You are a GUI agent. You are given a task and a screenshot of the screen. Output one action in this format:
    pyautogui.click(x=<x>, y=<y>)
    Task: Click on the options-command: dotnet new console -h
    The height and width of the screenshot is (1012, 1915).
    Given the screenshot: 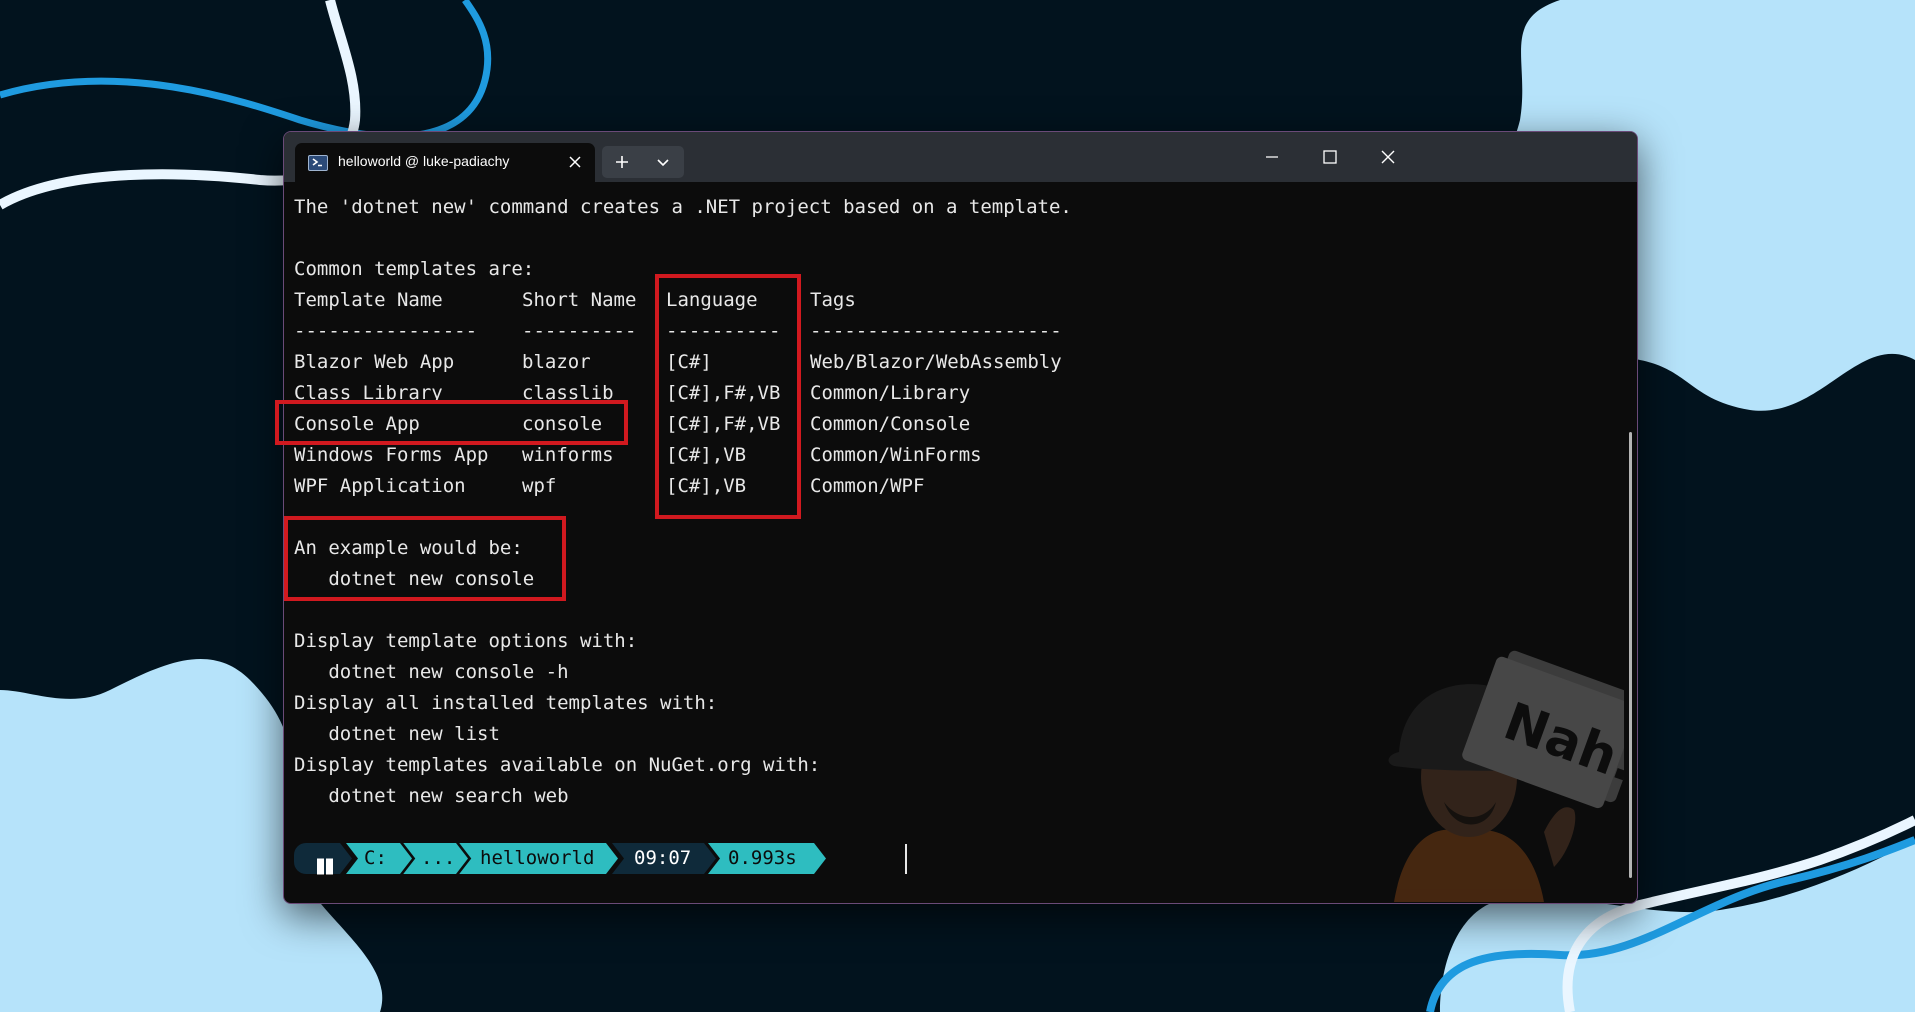 What is the action you would take?
    pyautogui.click(x=431, y=672)
    